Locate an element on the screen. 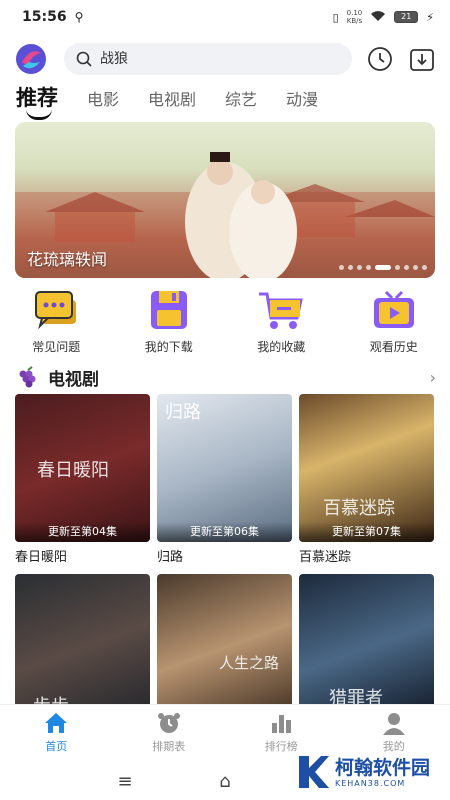 This screenshot has width=450, height=800. net-speed: 0.10 KB/s is located at coordinates (355, 17).